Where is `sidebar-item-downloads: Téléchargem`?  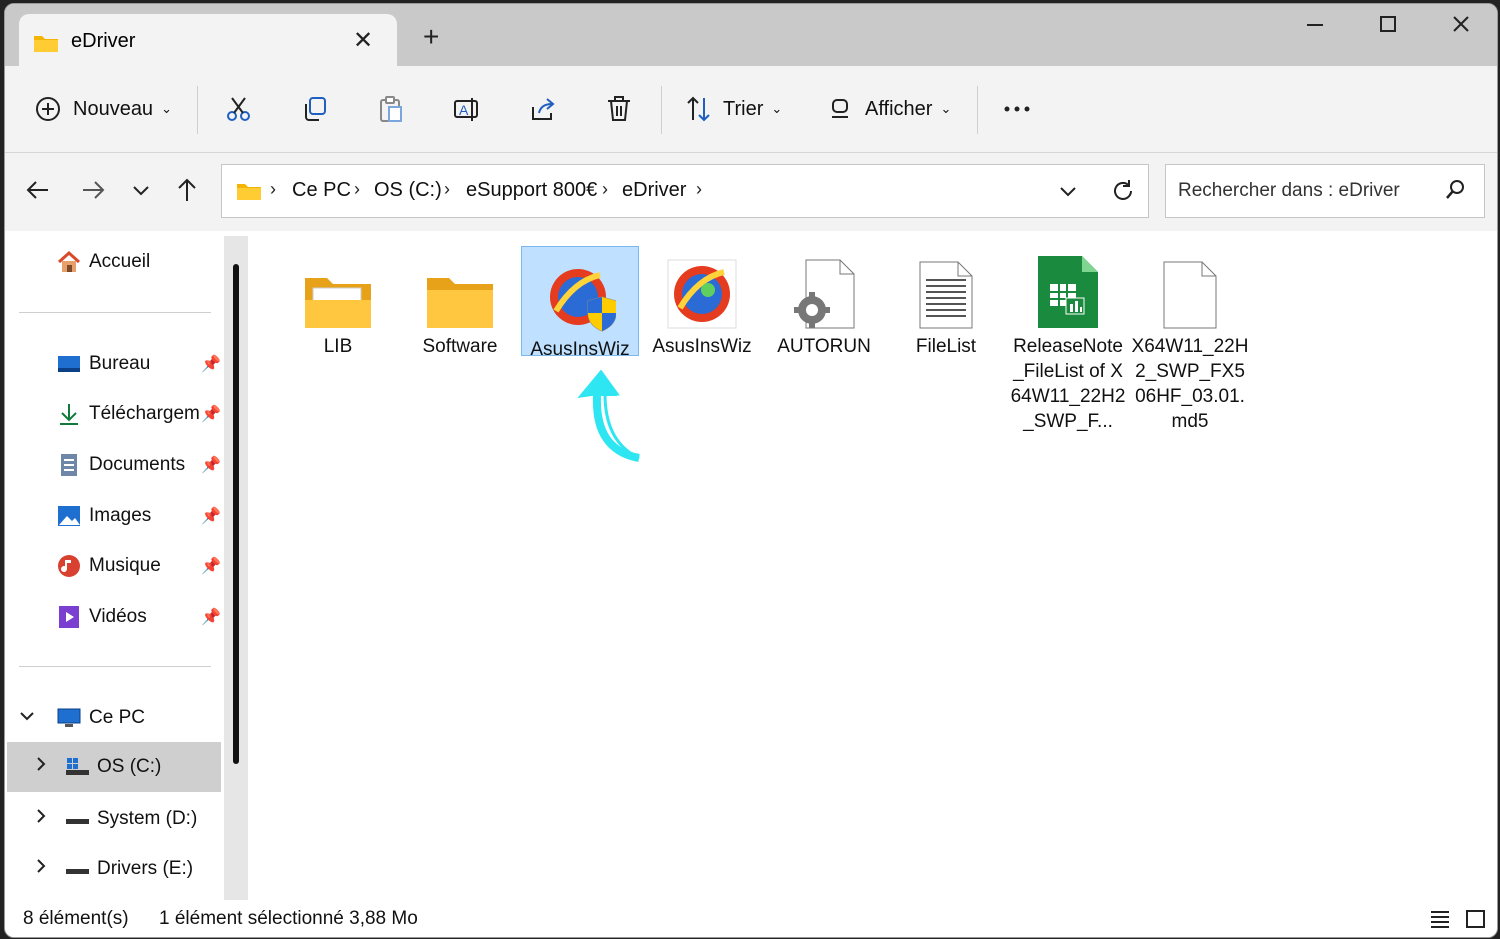
sidebar-item-downloads: Téléchargem is located at coordinates (128, 414).